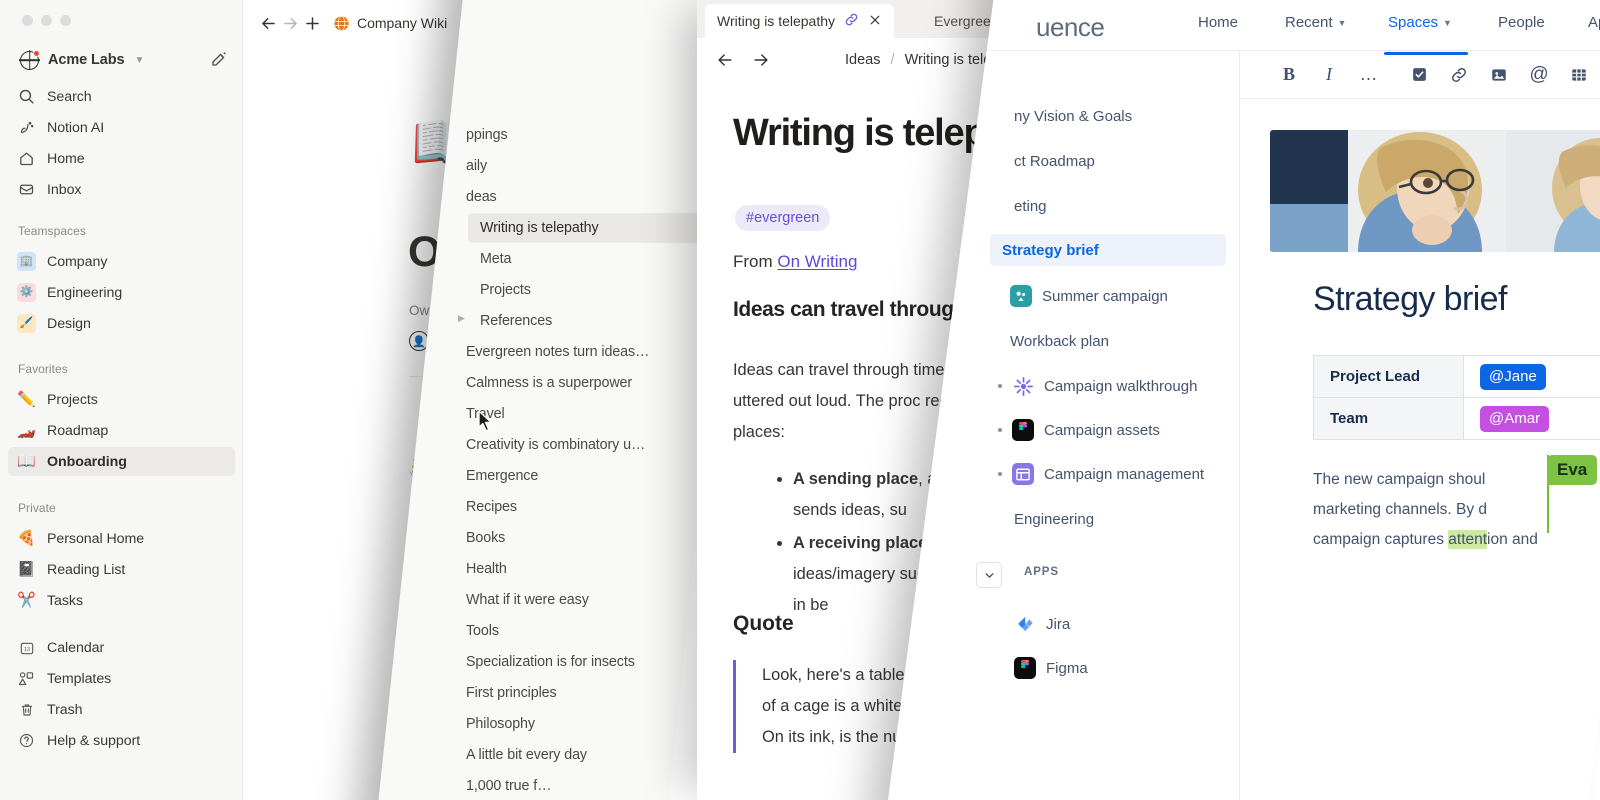  Describe the element at coordinates (87, 461) in the screenshot. I see `sidebar-label: Onboarding` at that location.